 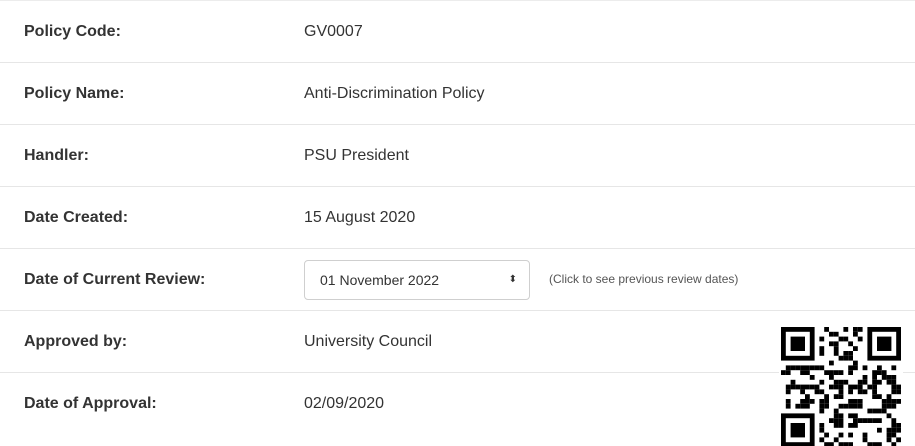 I want to click on qr-code-icon, so click(x=841, y=386).